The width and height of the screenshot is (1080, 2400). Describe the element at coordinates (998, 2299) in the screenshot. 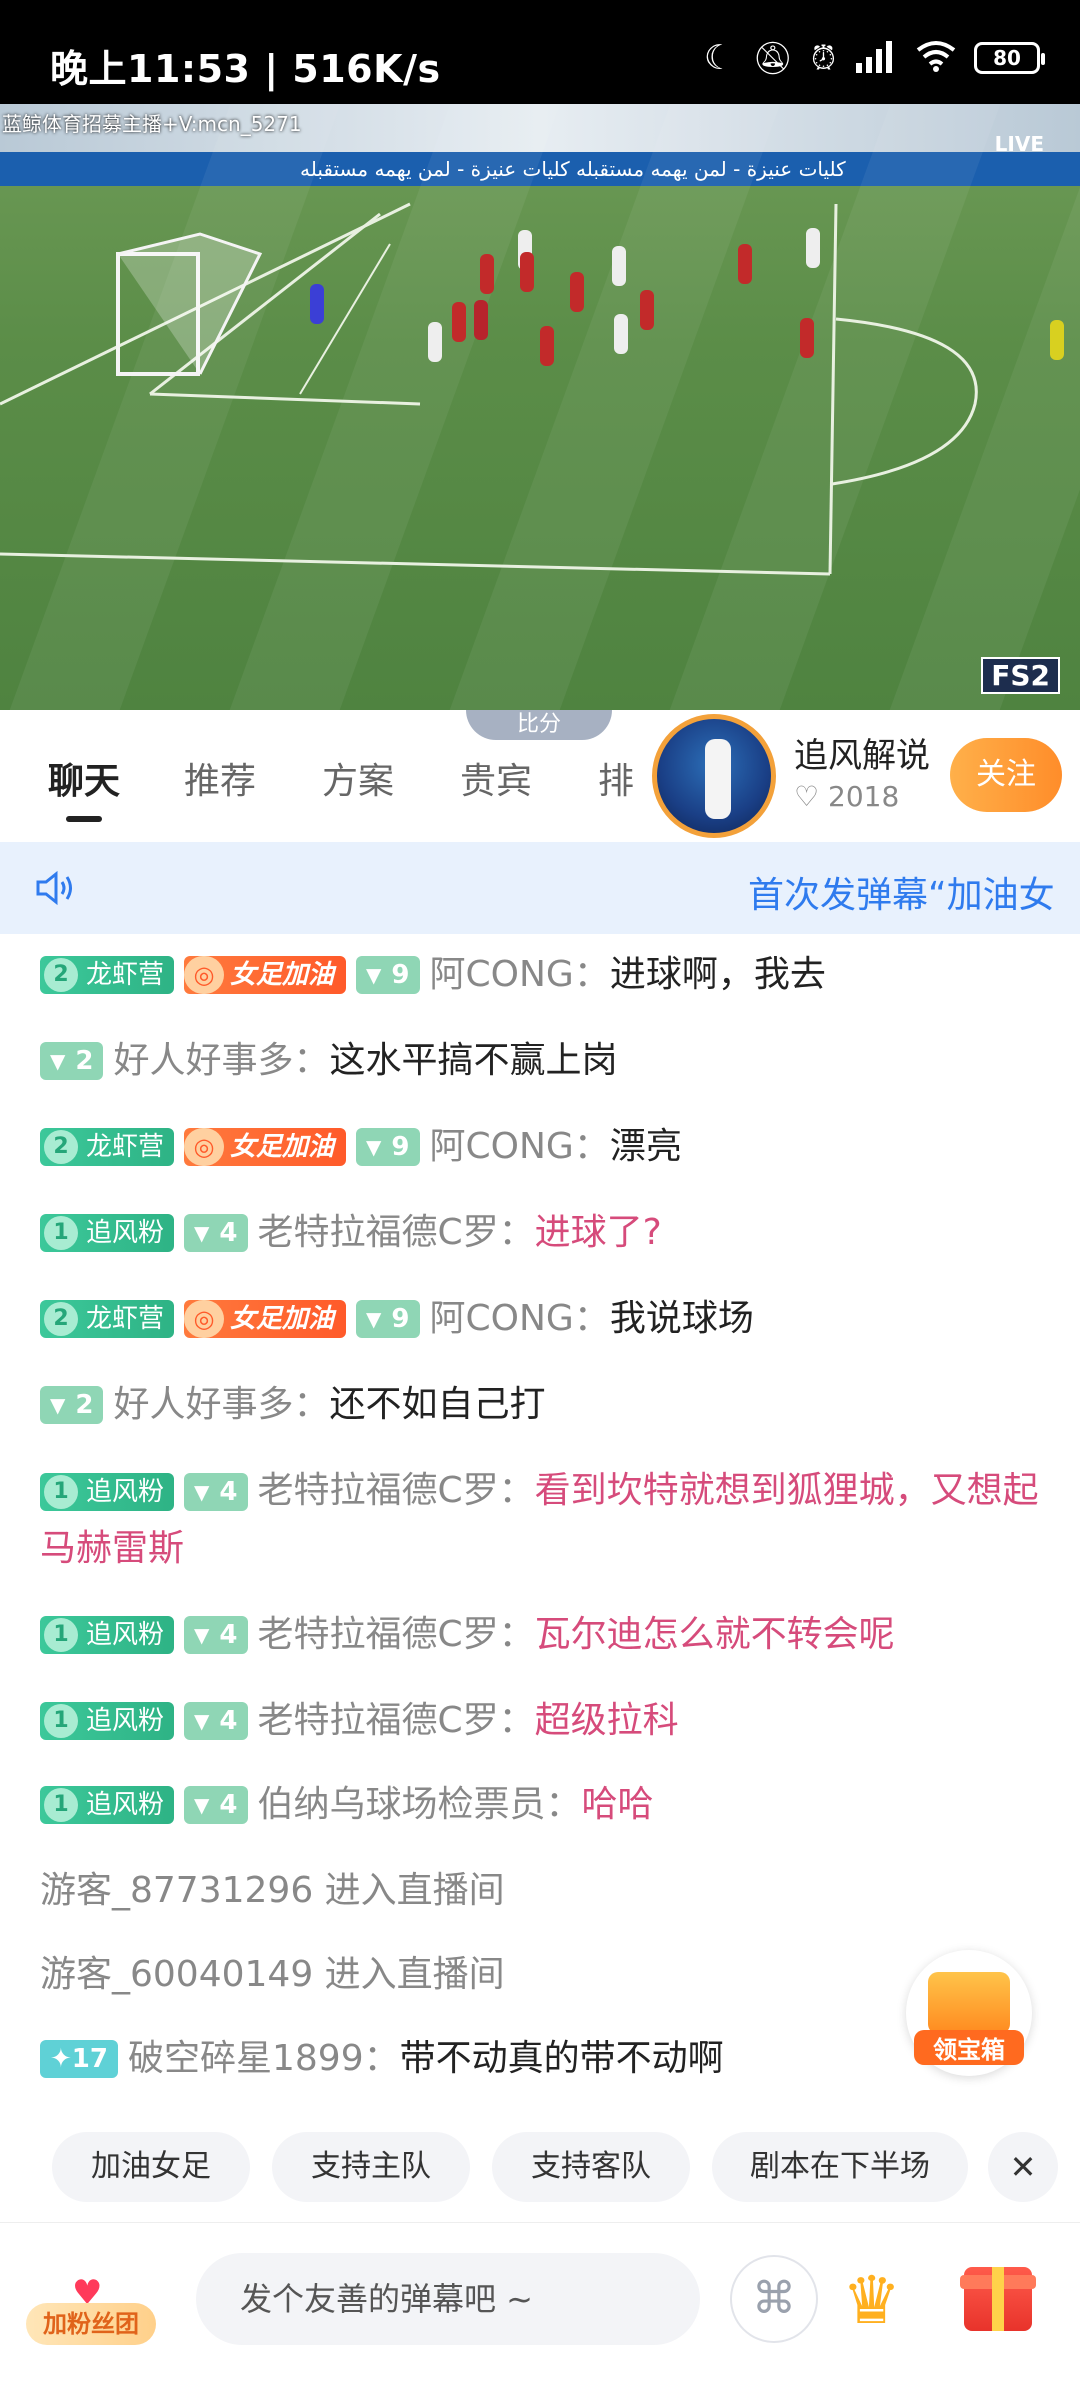

I see `gift-icon` at that location.